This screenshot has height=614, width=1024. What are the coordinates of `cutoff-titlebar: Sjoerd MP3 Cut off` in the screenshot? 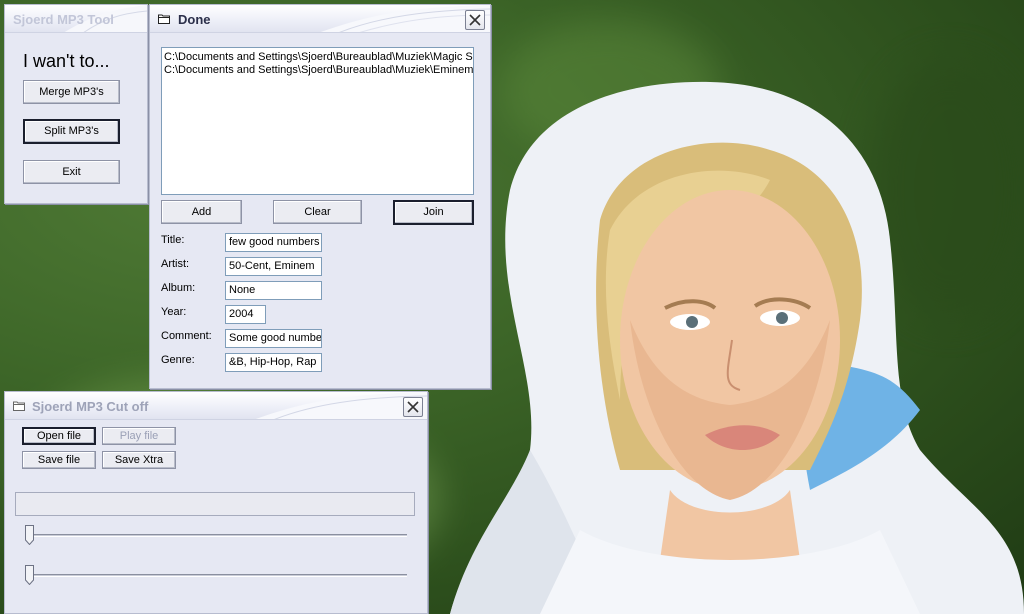 It's located at (216, 406).